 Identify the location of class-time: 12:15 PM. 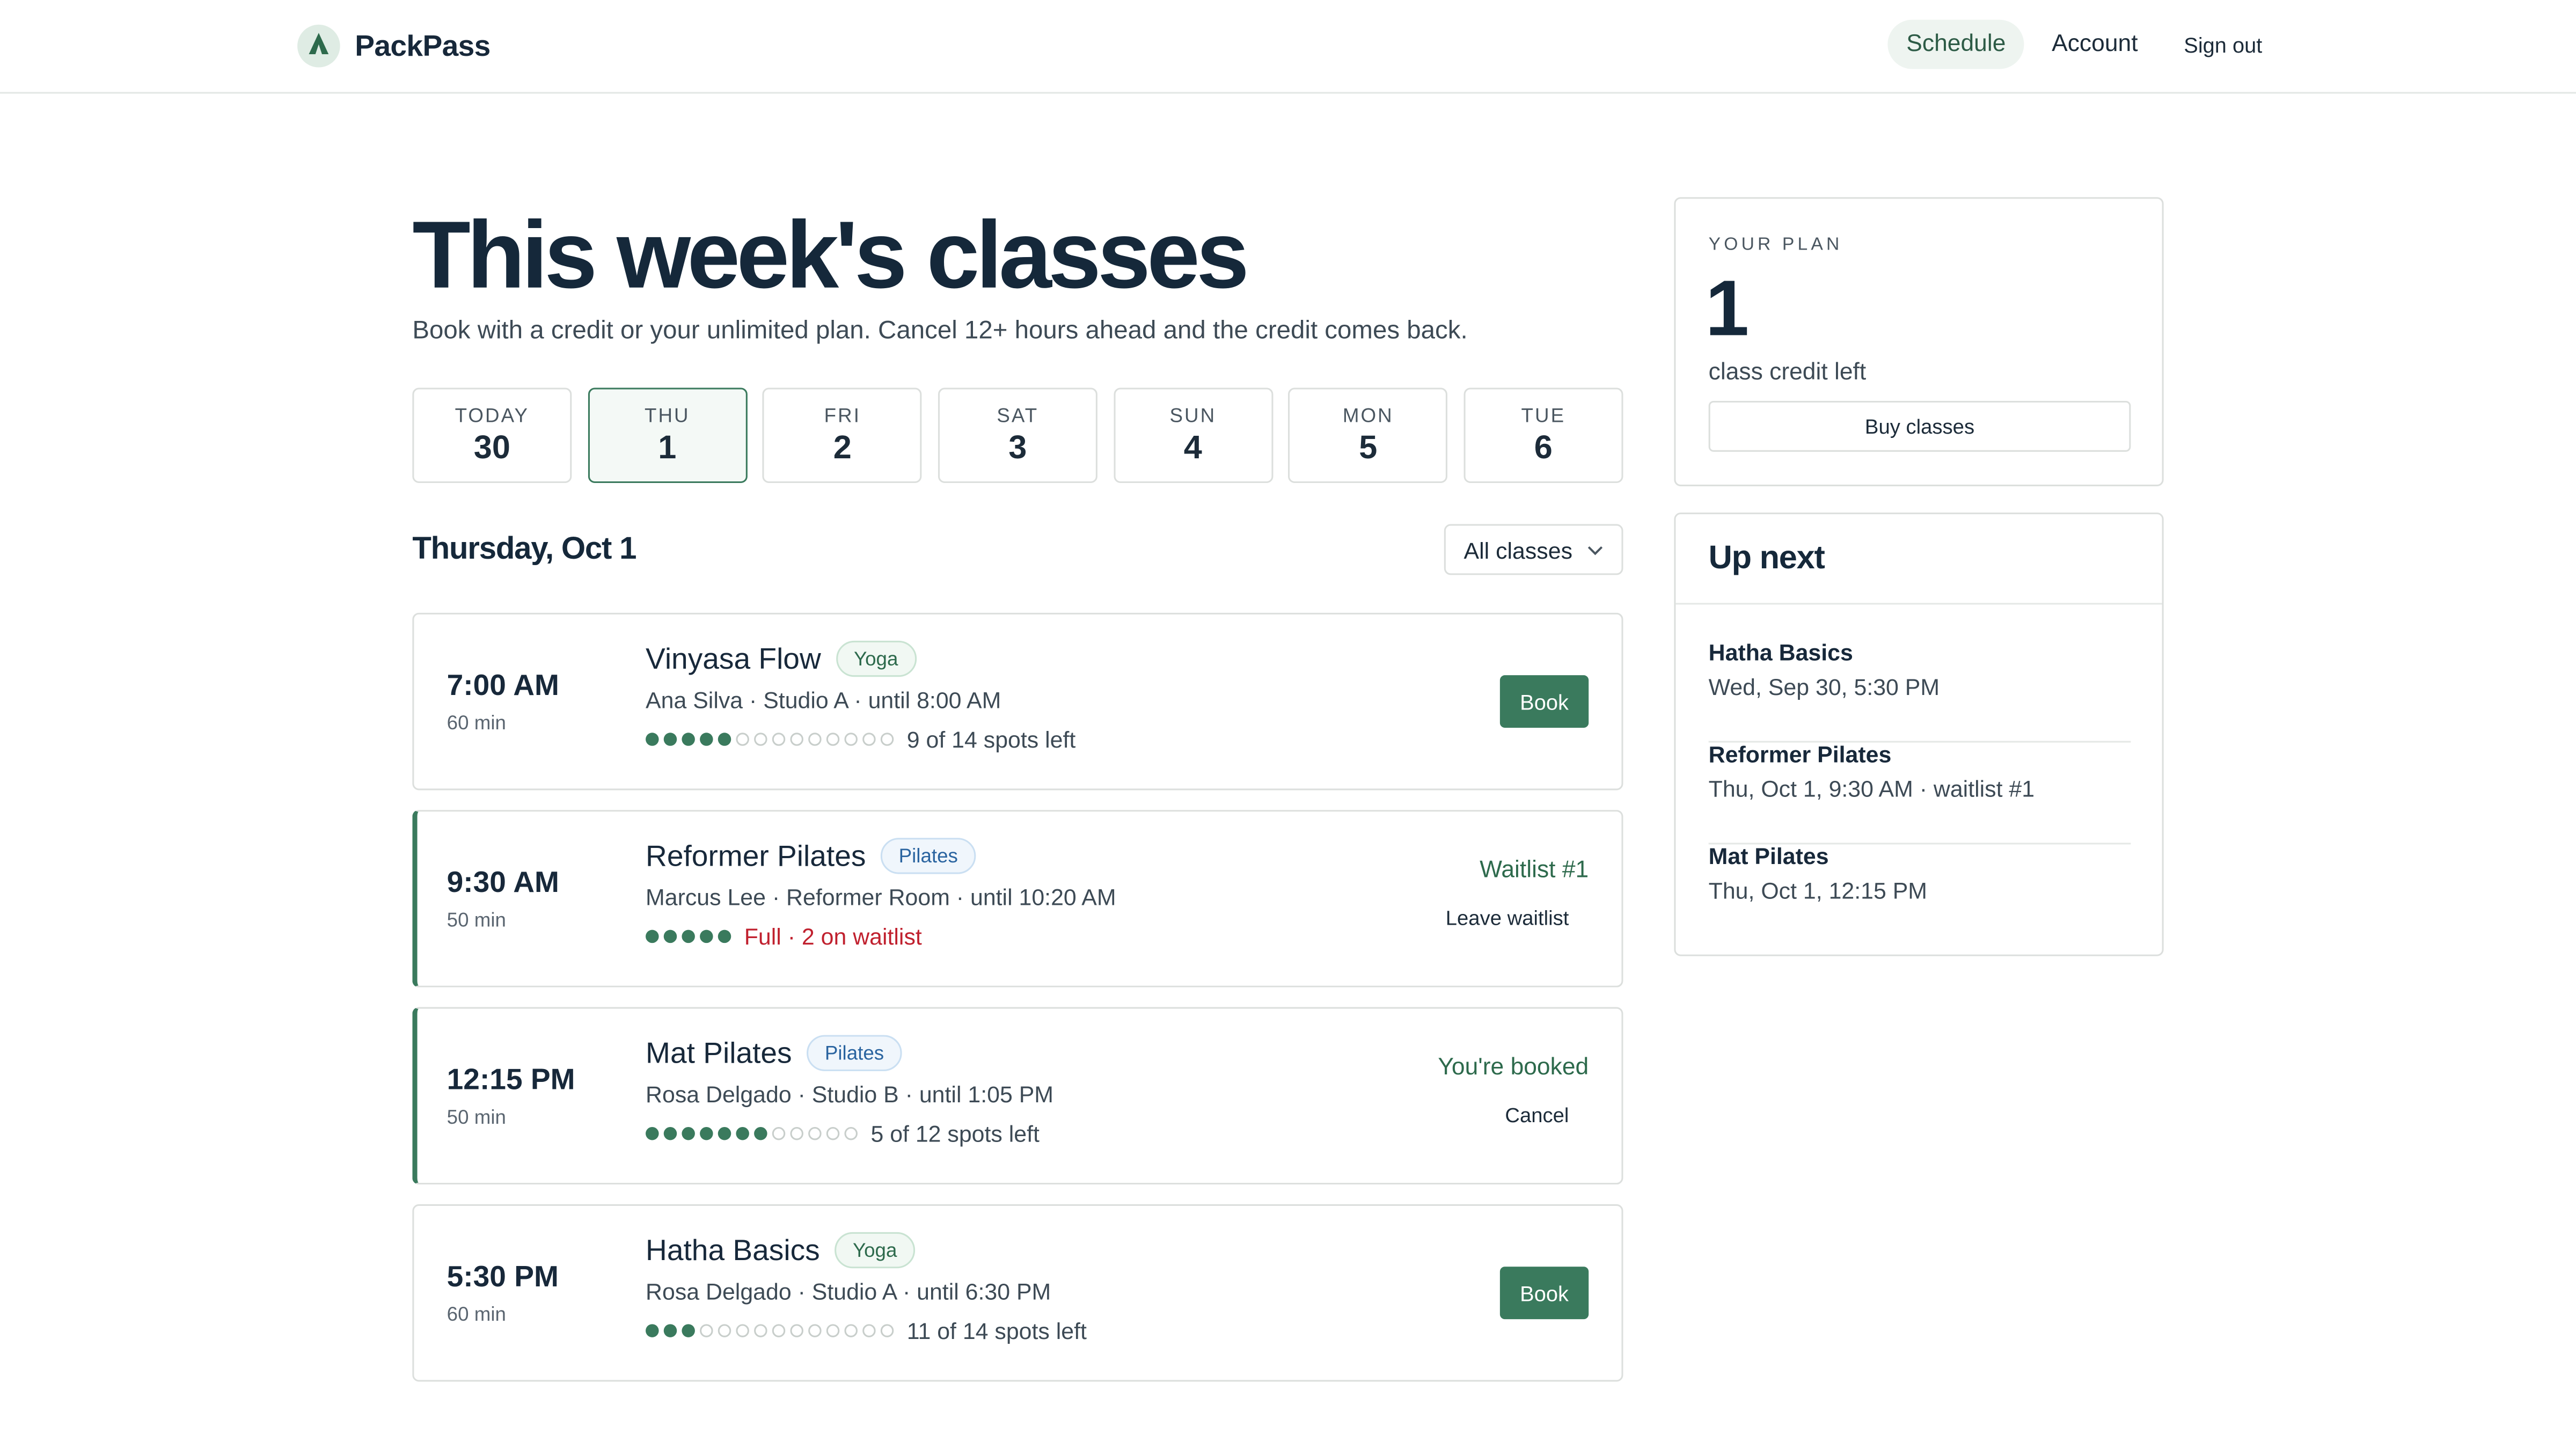
(511, 1079).